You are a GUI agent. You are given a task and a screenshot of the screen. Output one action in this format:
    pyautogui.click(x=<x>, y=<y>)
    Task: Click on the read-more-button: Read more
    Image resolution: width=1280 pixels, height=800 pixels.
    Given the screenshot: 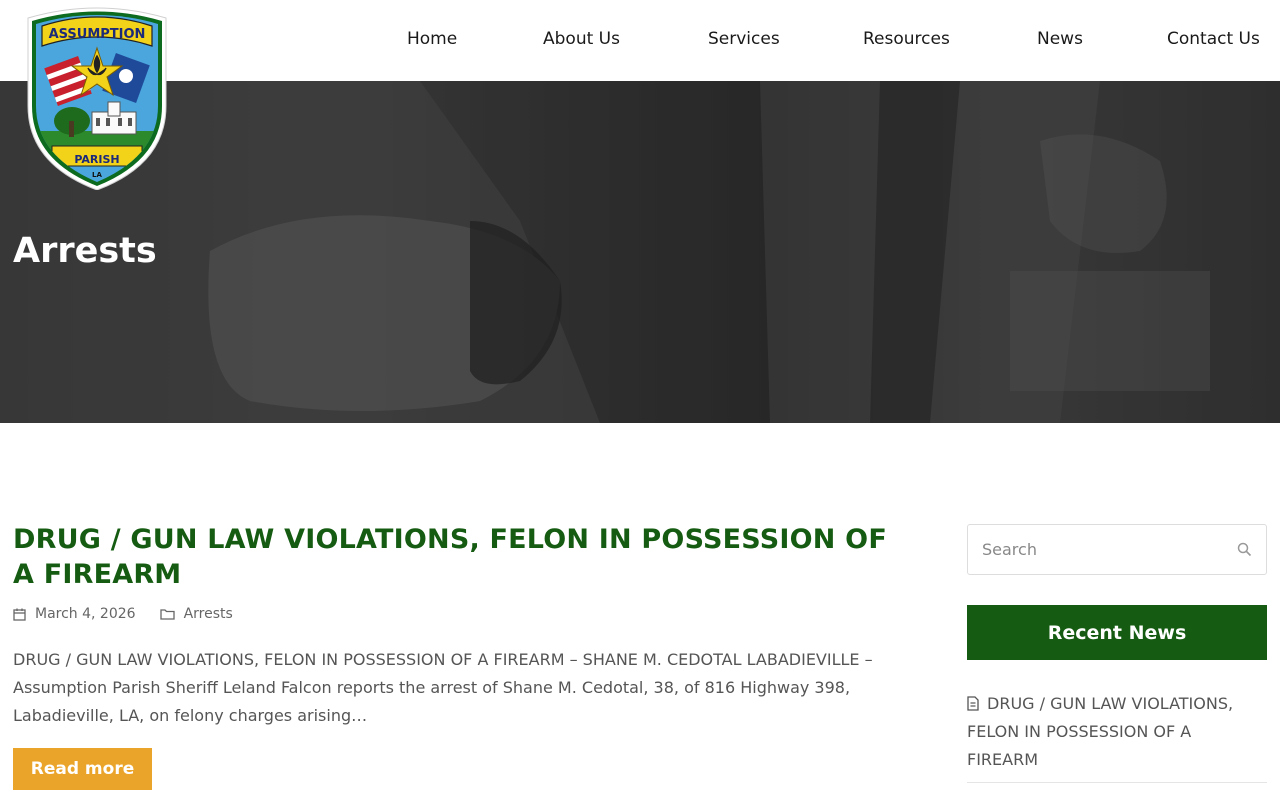 What is the action you would take?
    pyautogui.click(x=82, y=769)
    